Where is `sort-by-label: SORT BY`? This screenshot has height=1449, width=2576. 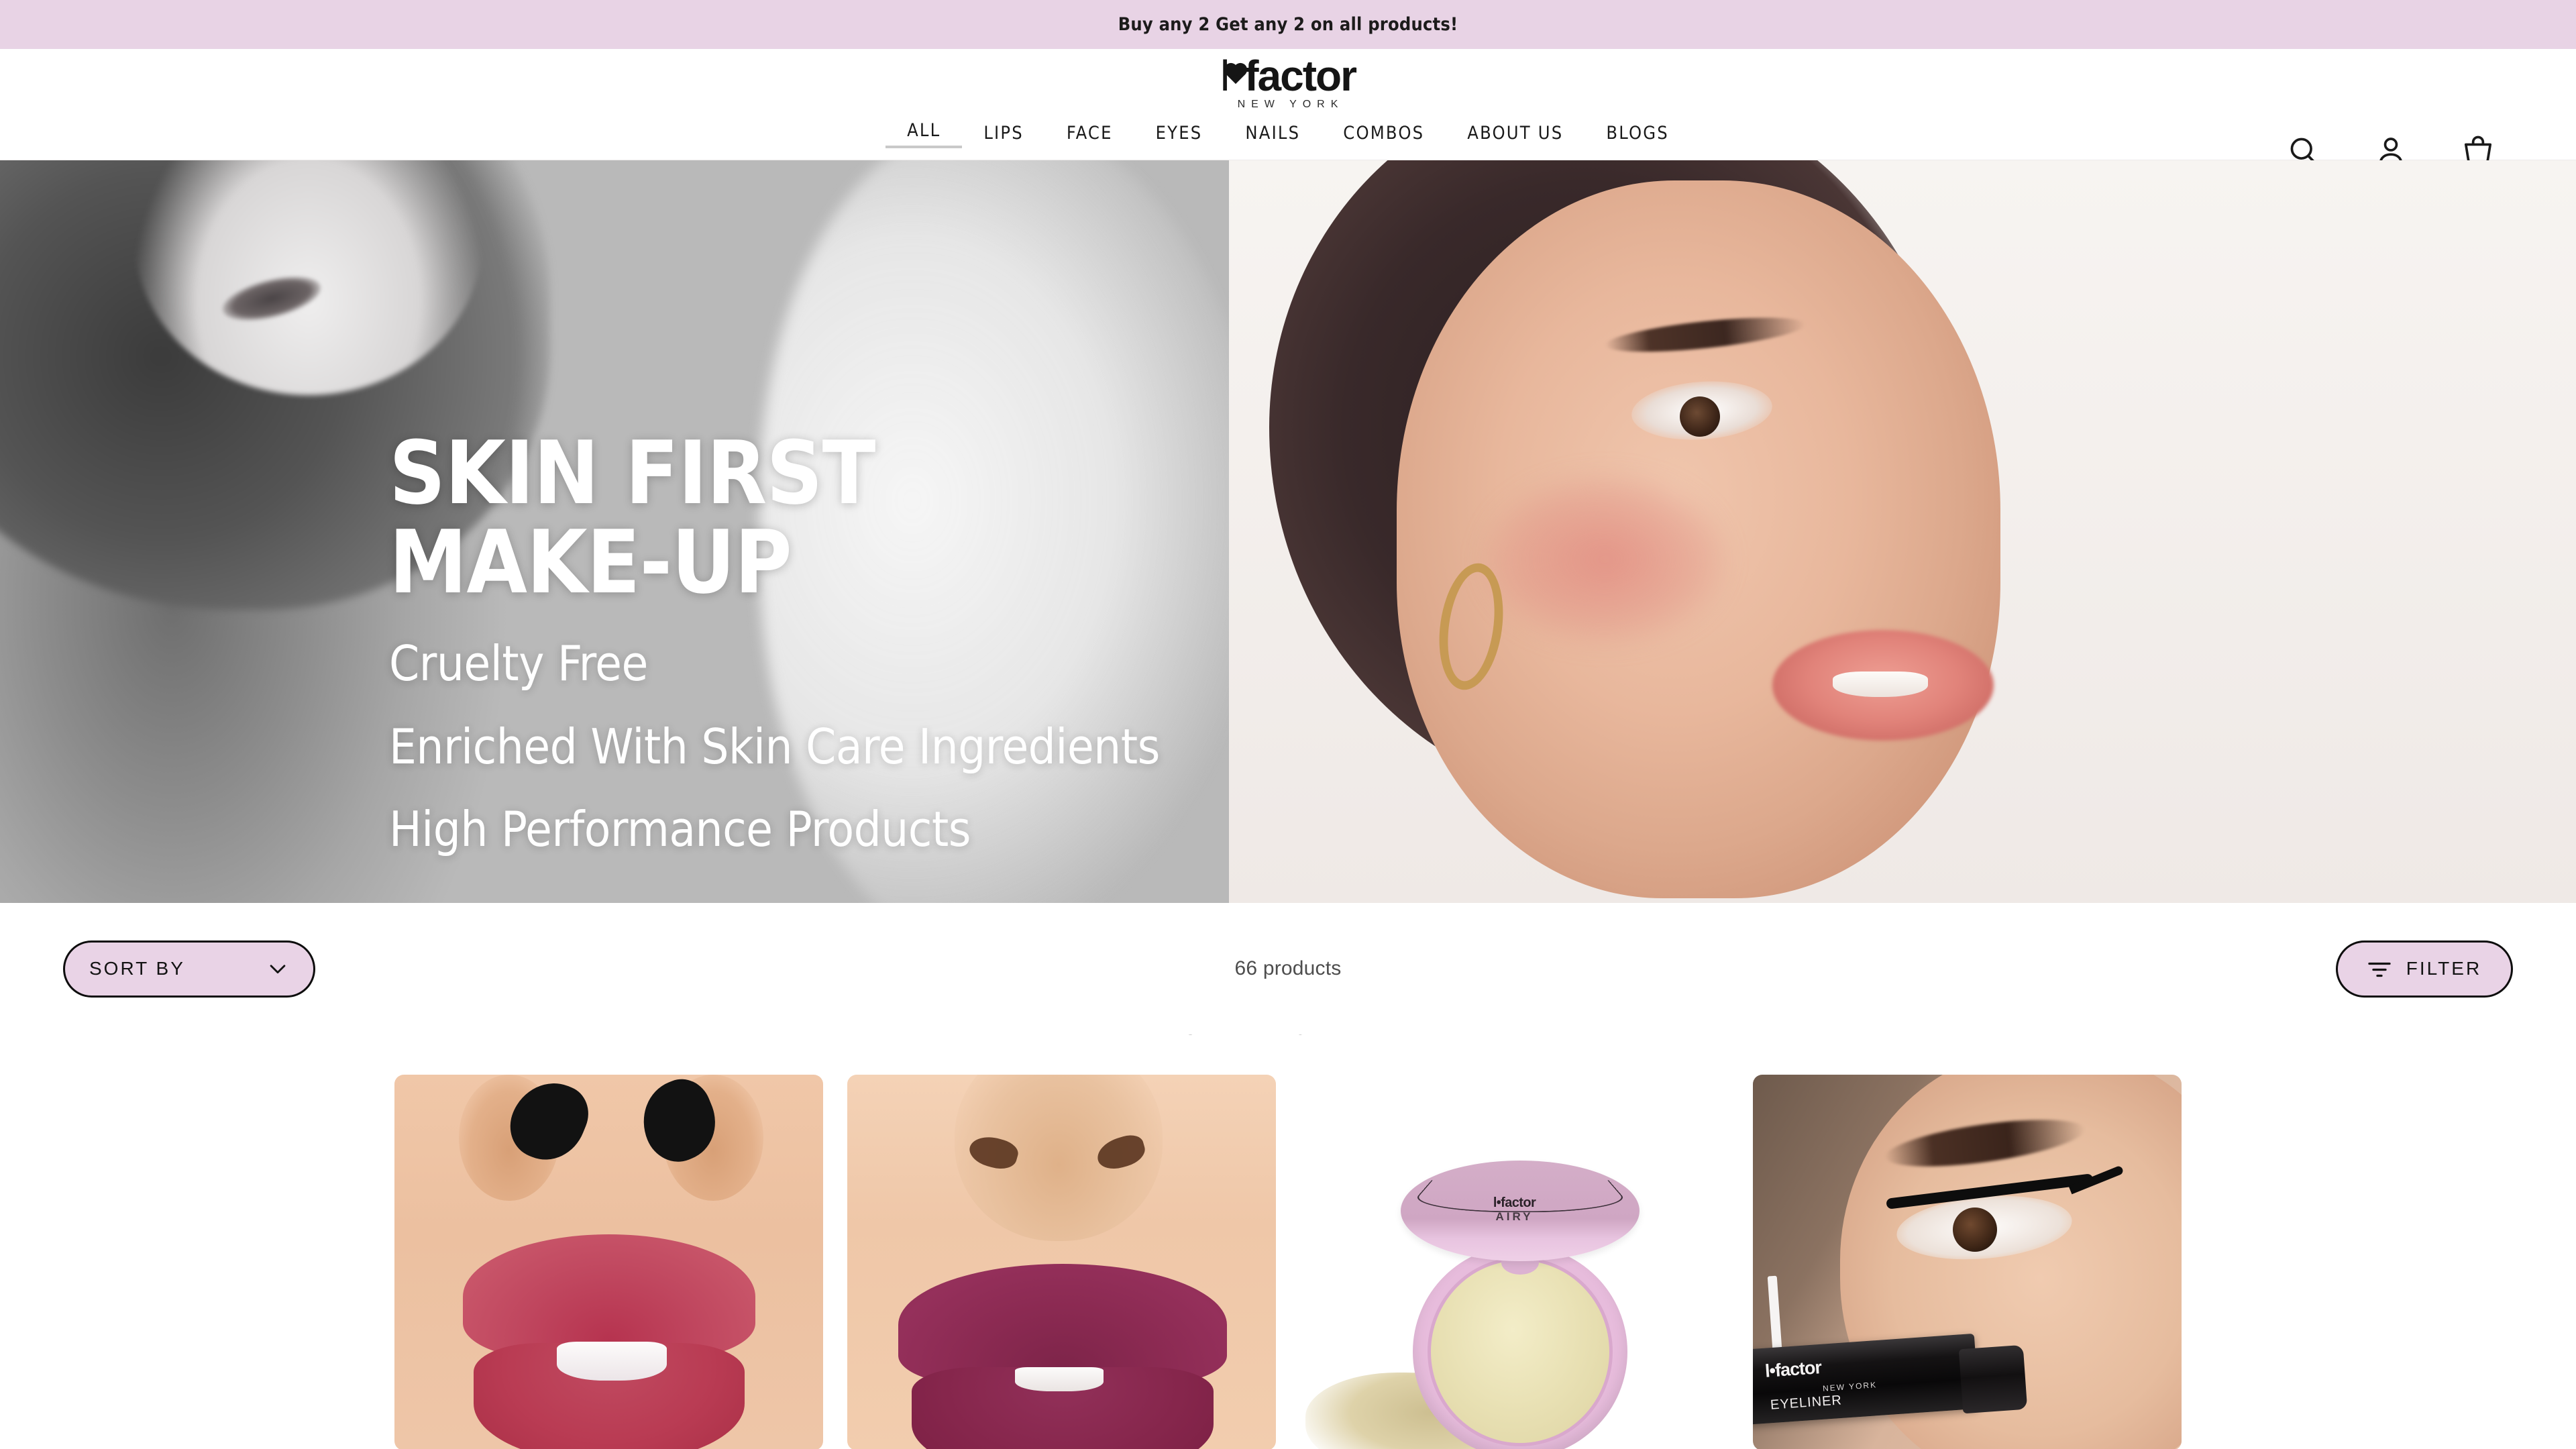 sort-by-label: SORT BY is located at coordinates (137, 968).